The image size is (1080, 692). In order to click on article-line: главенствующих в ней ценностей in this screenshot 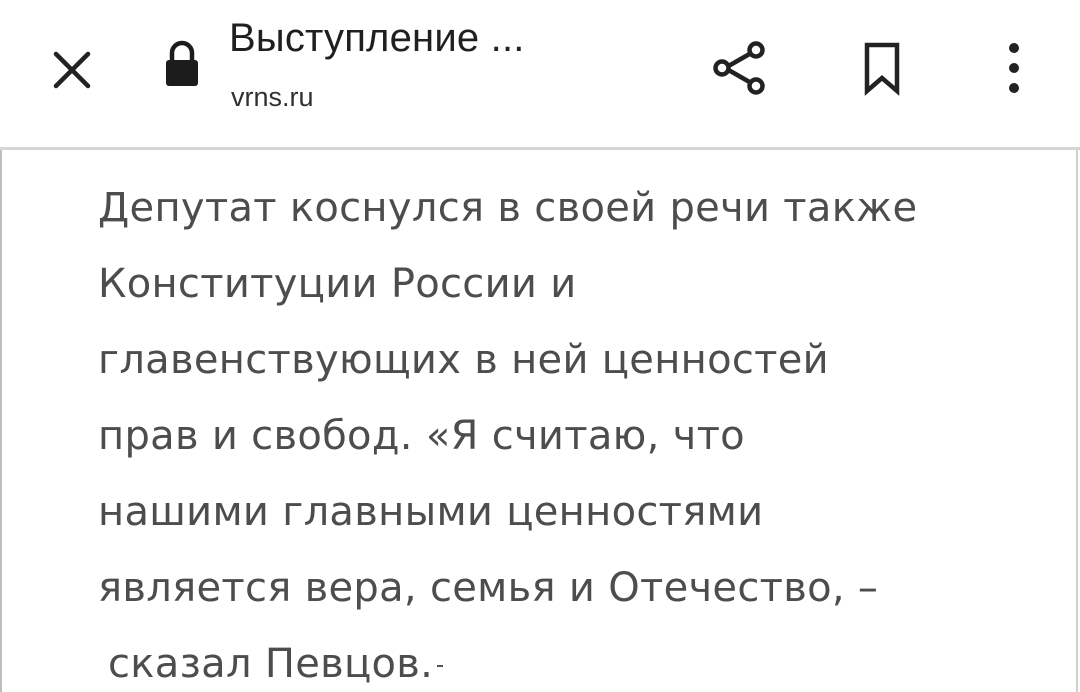, I will do `click(463, 360)`.